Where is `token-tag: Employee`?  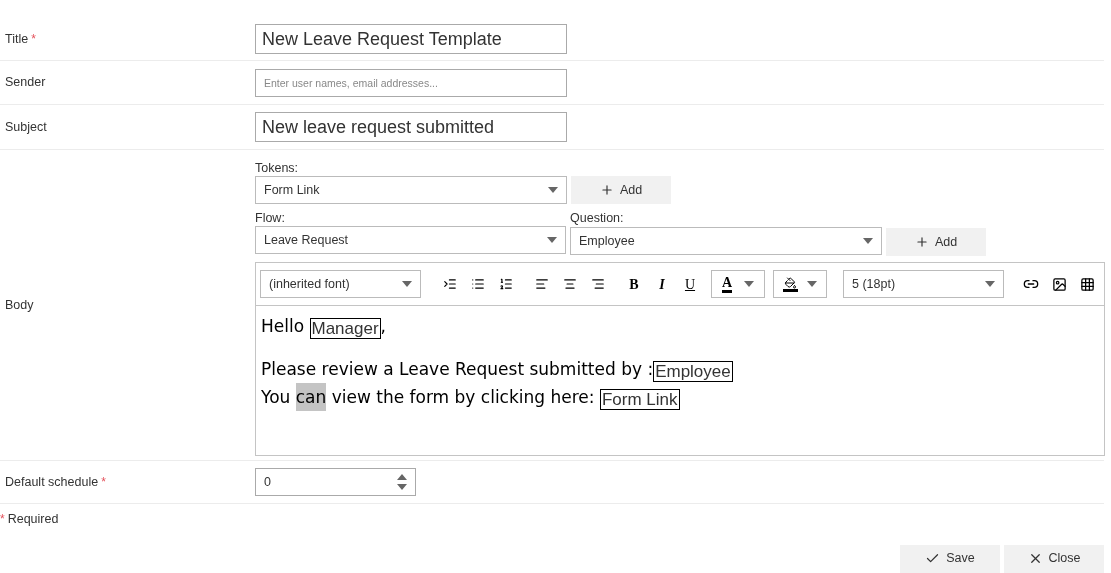
token-tag: Employee is located at coordinates (693, 371).